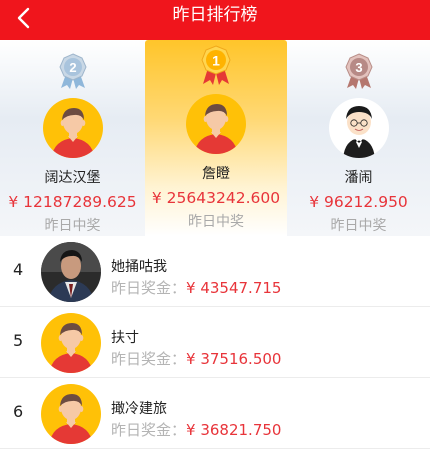  I want to click on gold-medal-icon: 1, so click(216, 67).